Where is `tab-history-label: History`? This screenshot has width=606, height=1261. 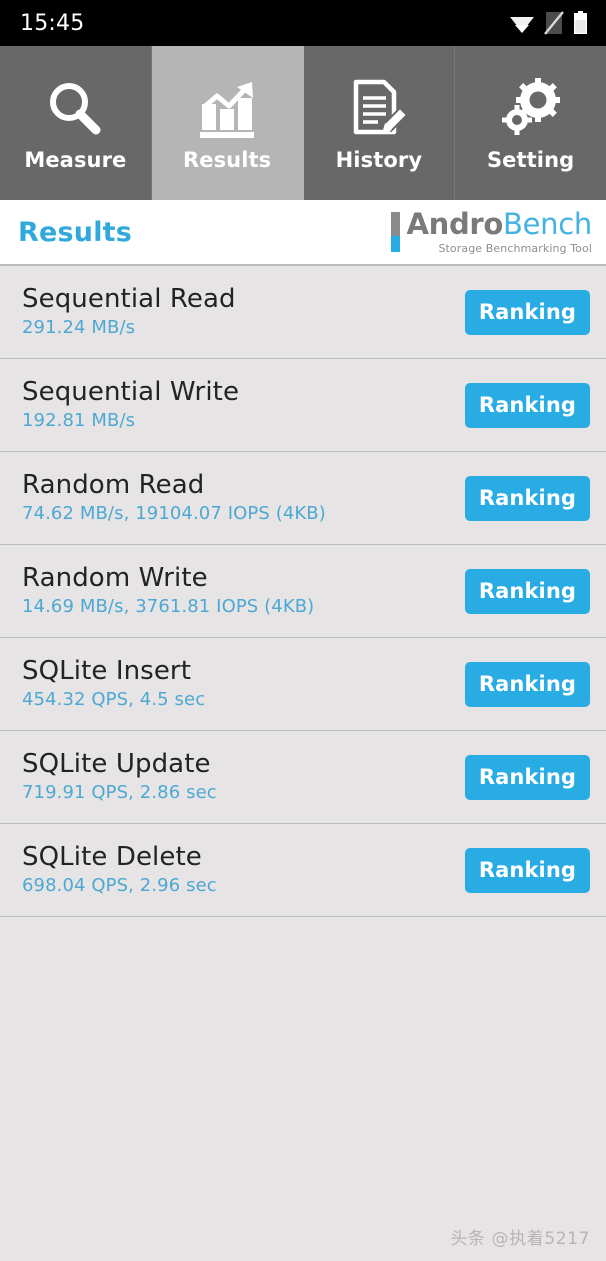 tab-history-label: History is located at coordinates (379, 160).